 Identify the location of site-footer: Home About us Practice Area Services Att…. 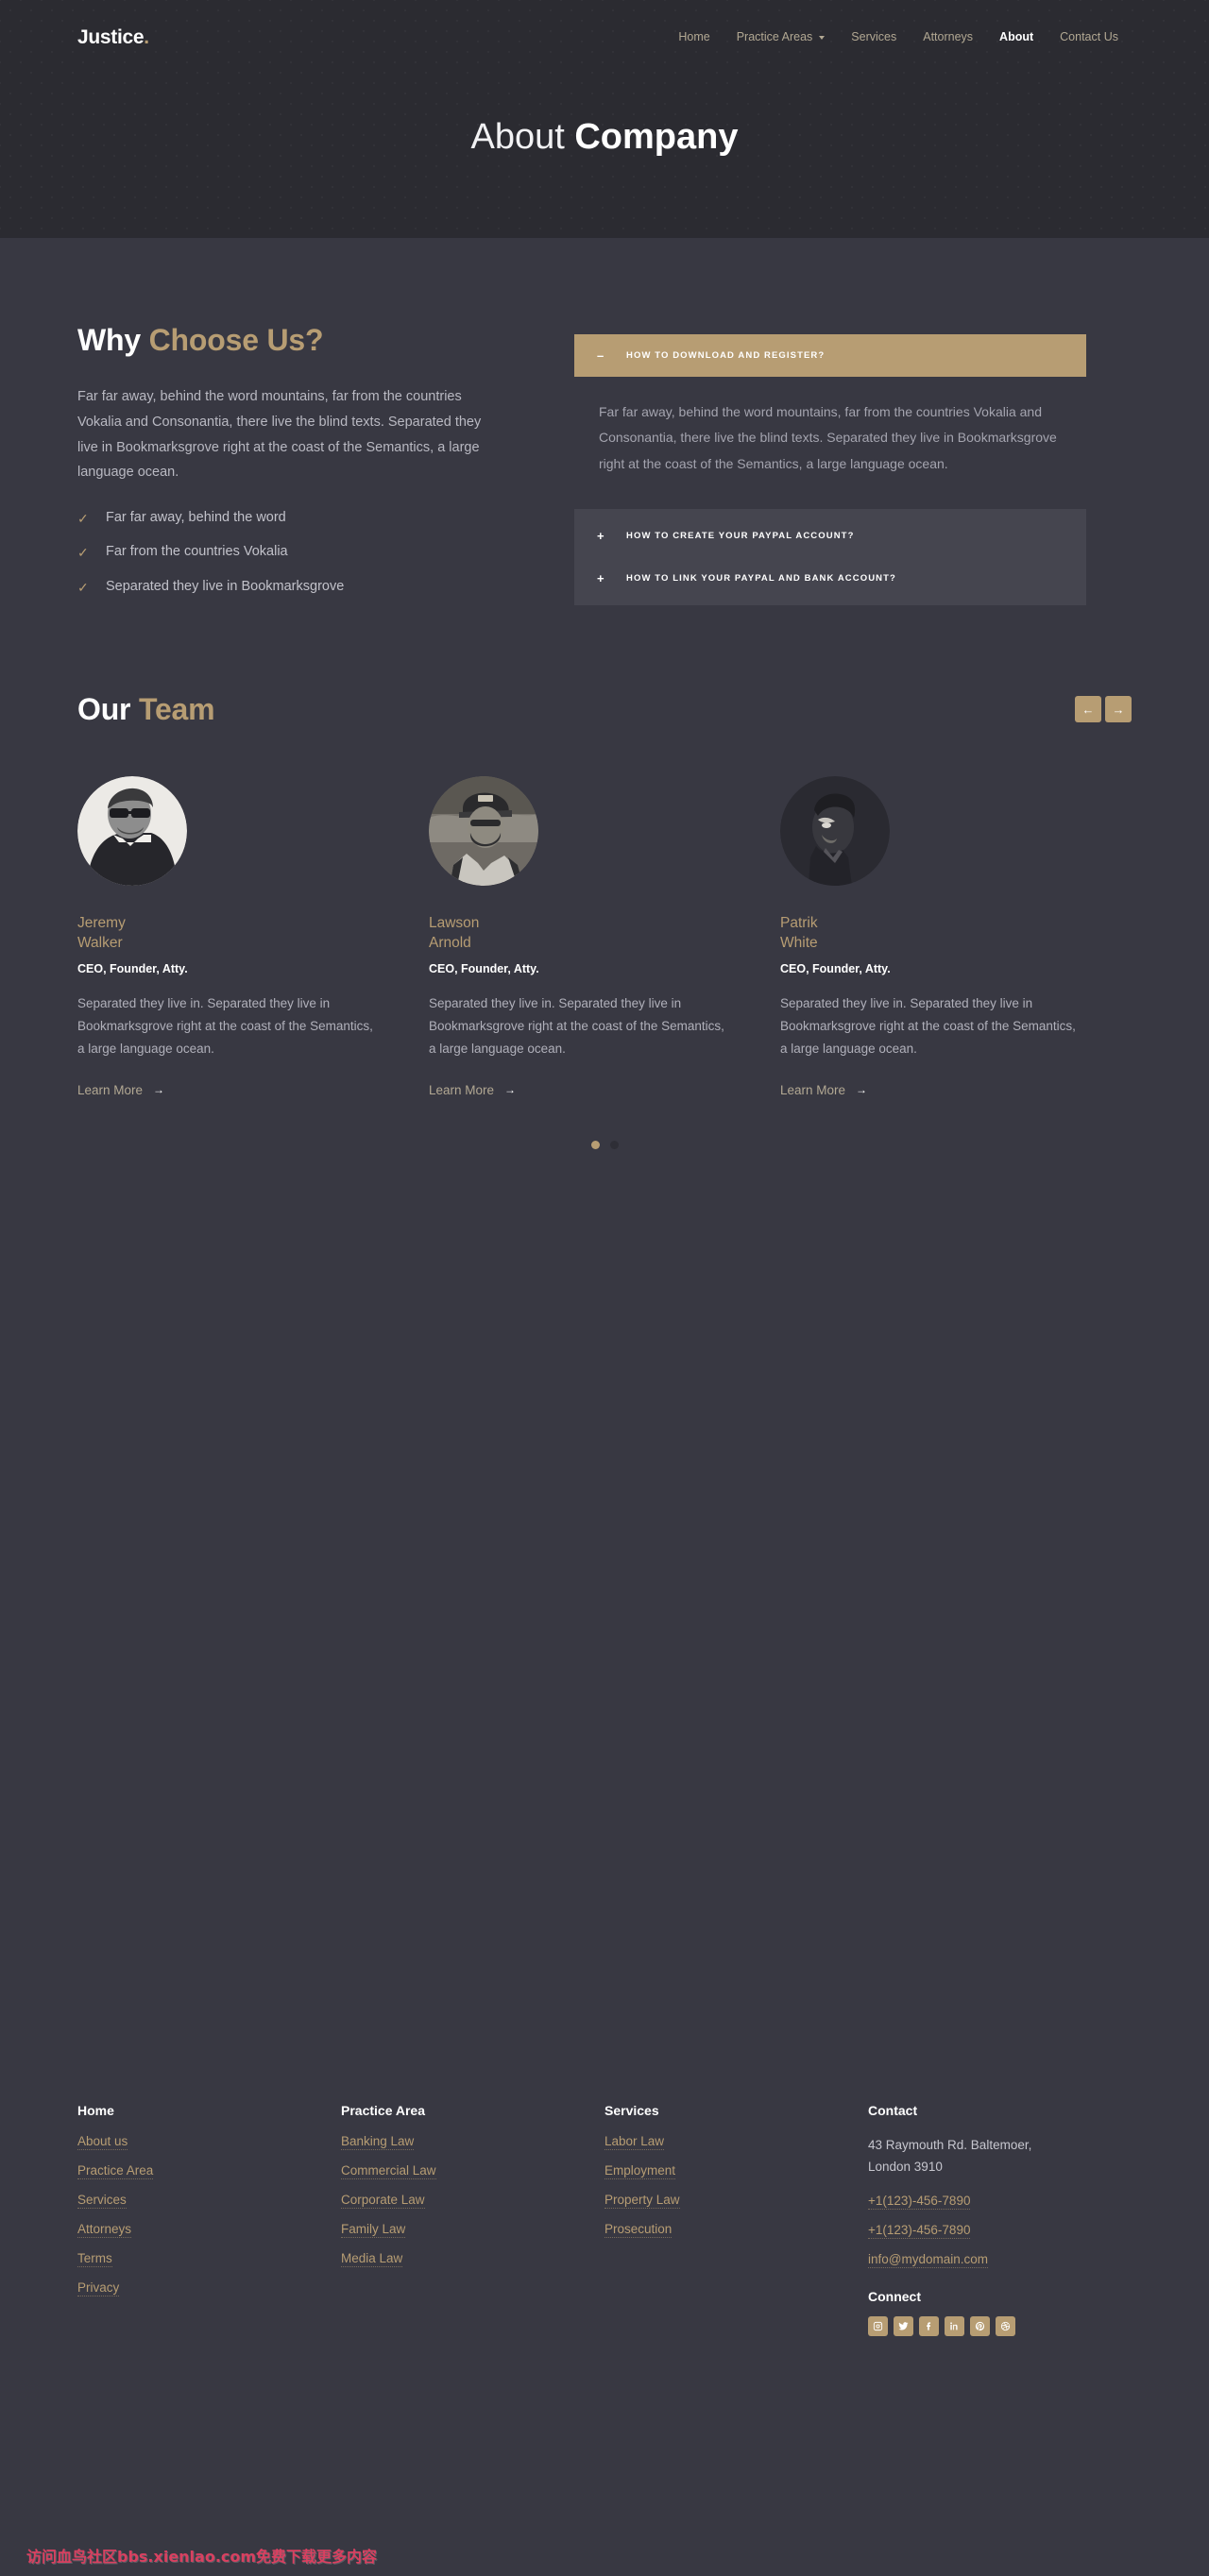
(604, 2248).